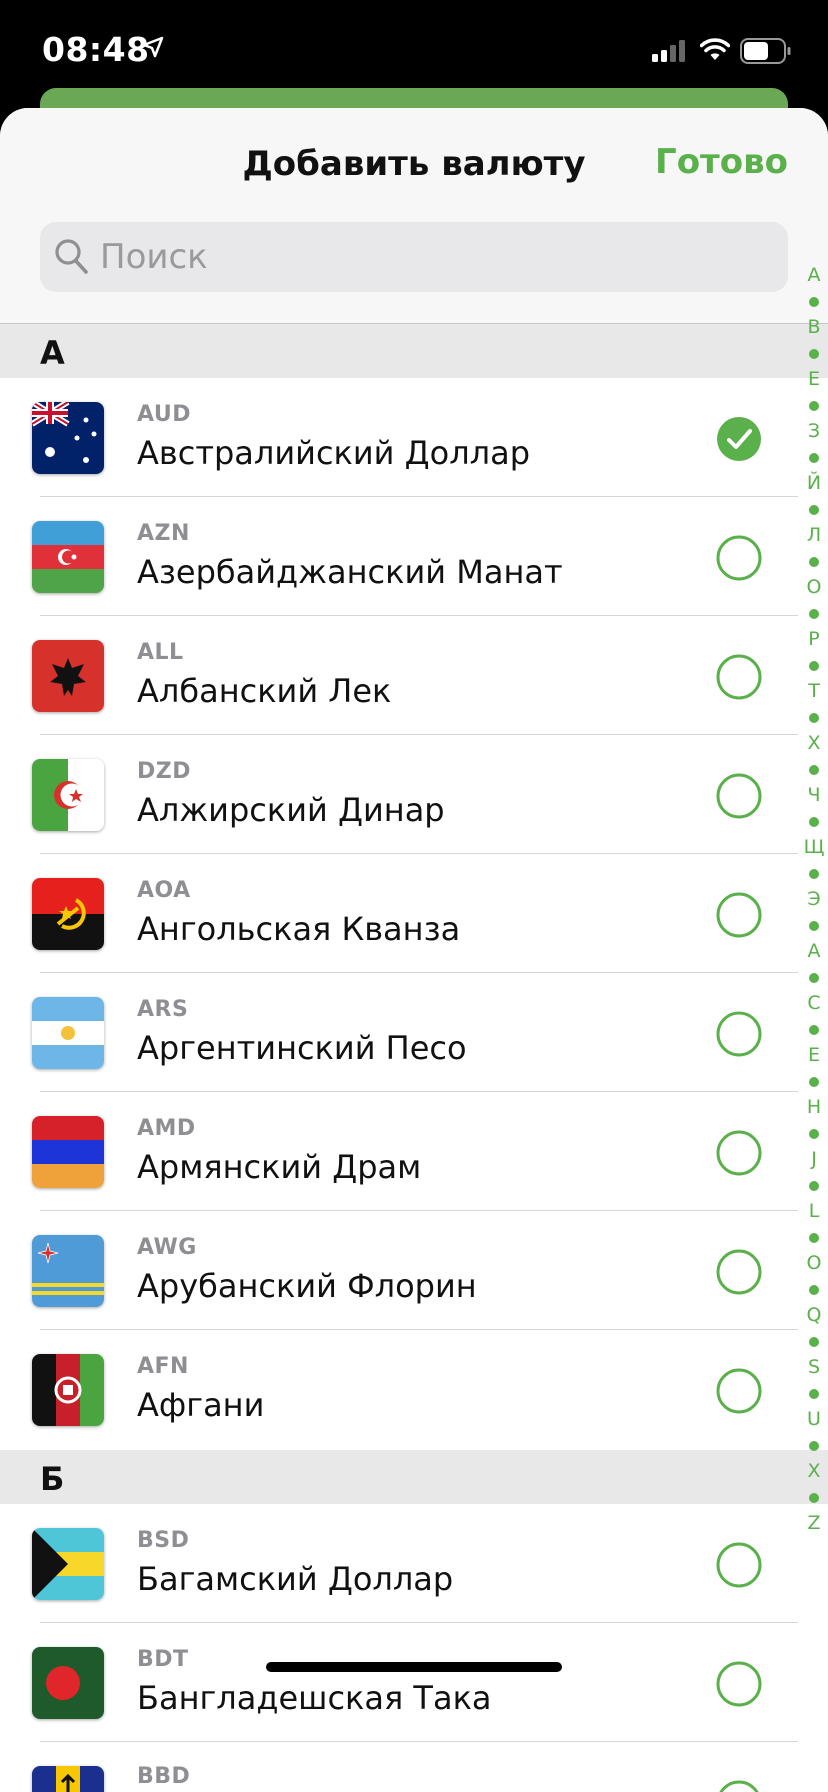  Describe the element at coordinates (167, 1247) in the screenshot. I see `currency-code: AWG` at that location.